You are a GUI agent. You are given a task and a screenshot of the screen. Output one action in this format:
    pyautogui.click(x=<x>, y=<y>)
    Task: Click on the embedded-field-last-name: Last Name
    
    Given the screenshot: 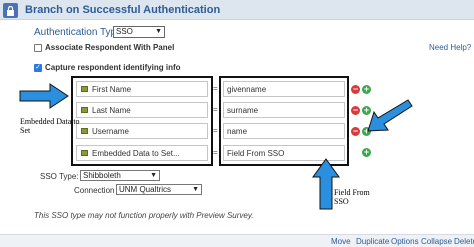 What is the action you would take?
    pyautogui.click(x=142, y=110)
    